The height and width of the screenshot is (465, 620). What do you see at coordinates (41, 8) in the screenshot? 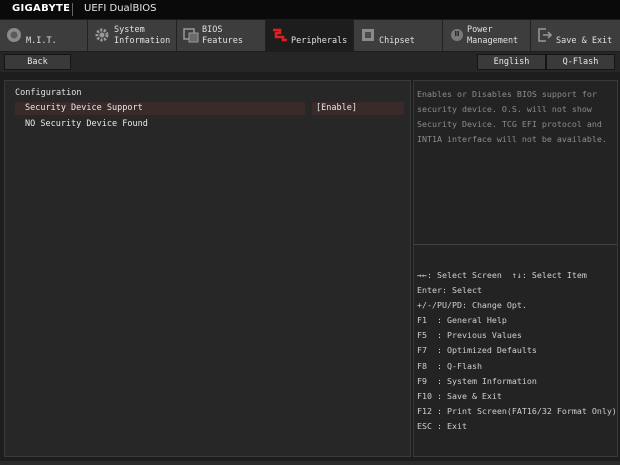
I see `brand-logo: GIGABYTE` at bounding box center [41, 8].